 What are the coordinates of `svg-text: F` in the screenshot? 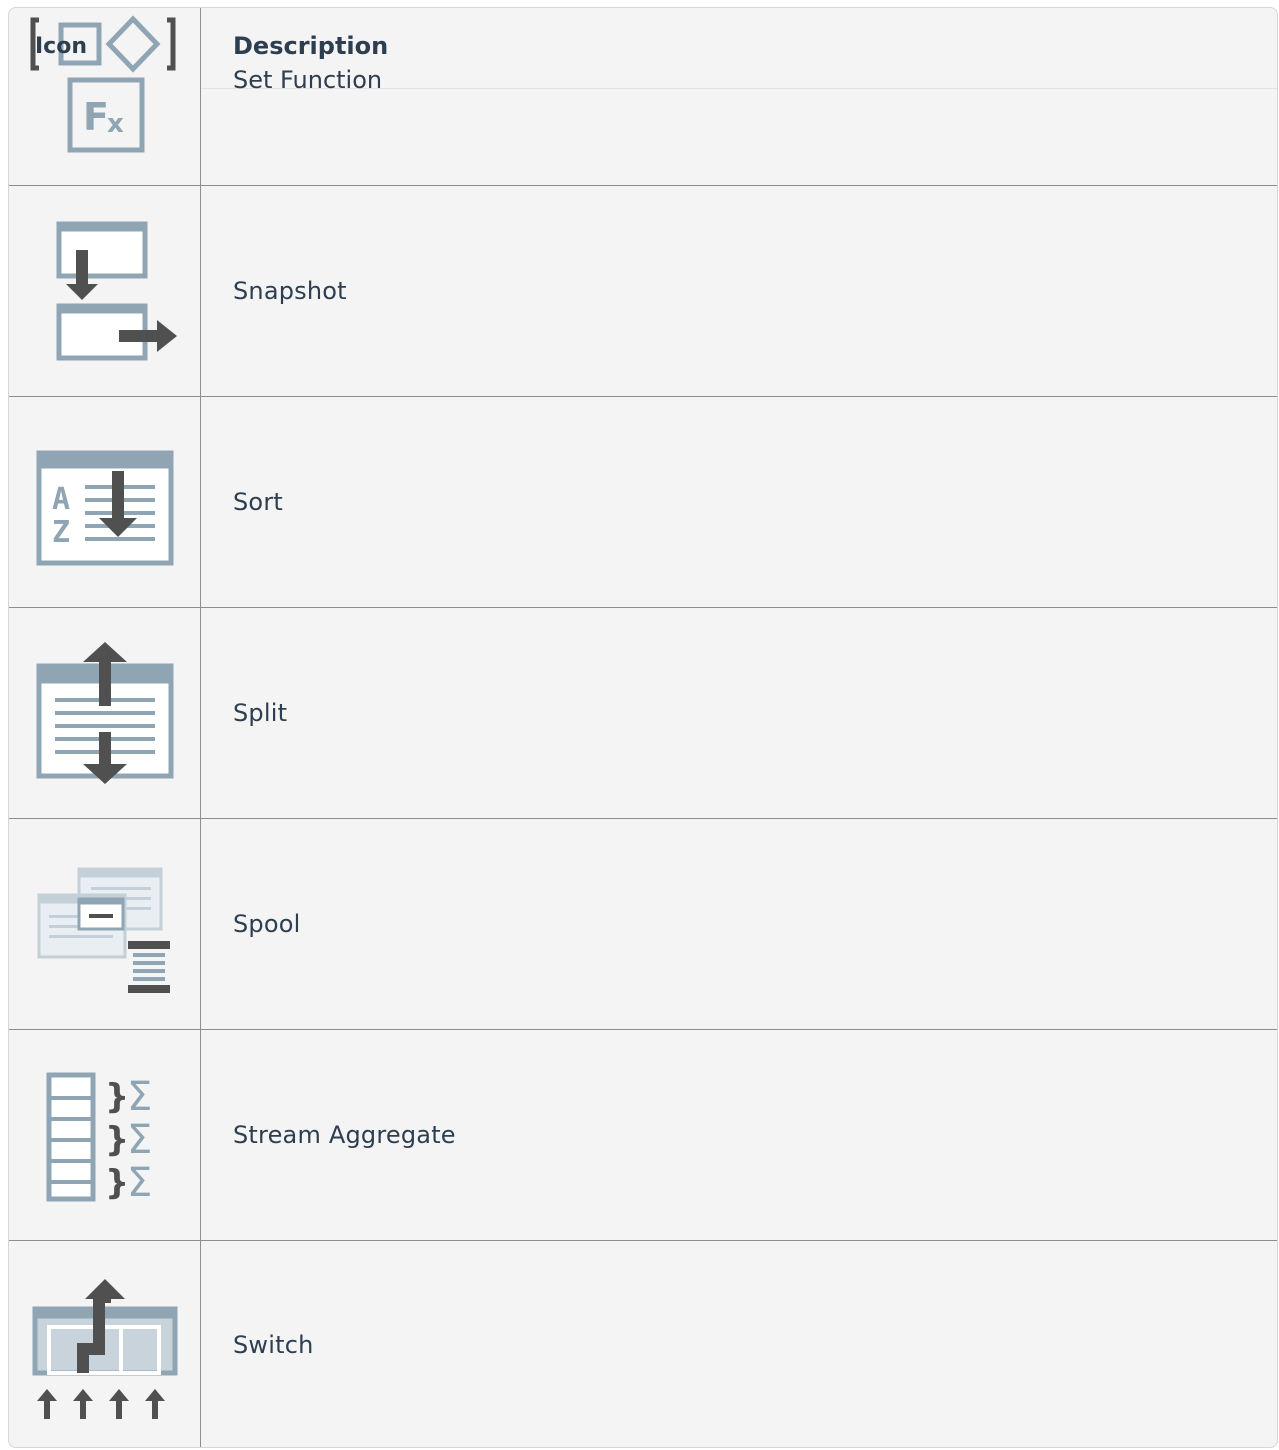 It's located at (96, 117).